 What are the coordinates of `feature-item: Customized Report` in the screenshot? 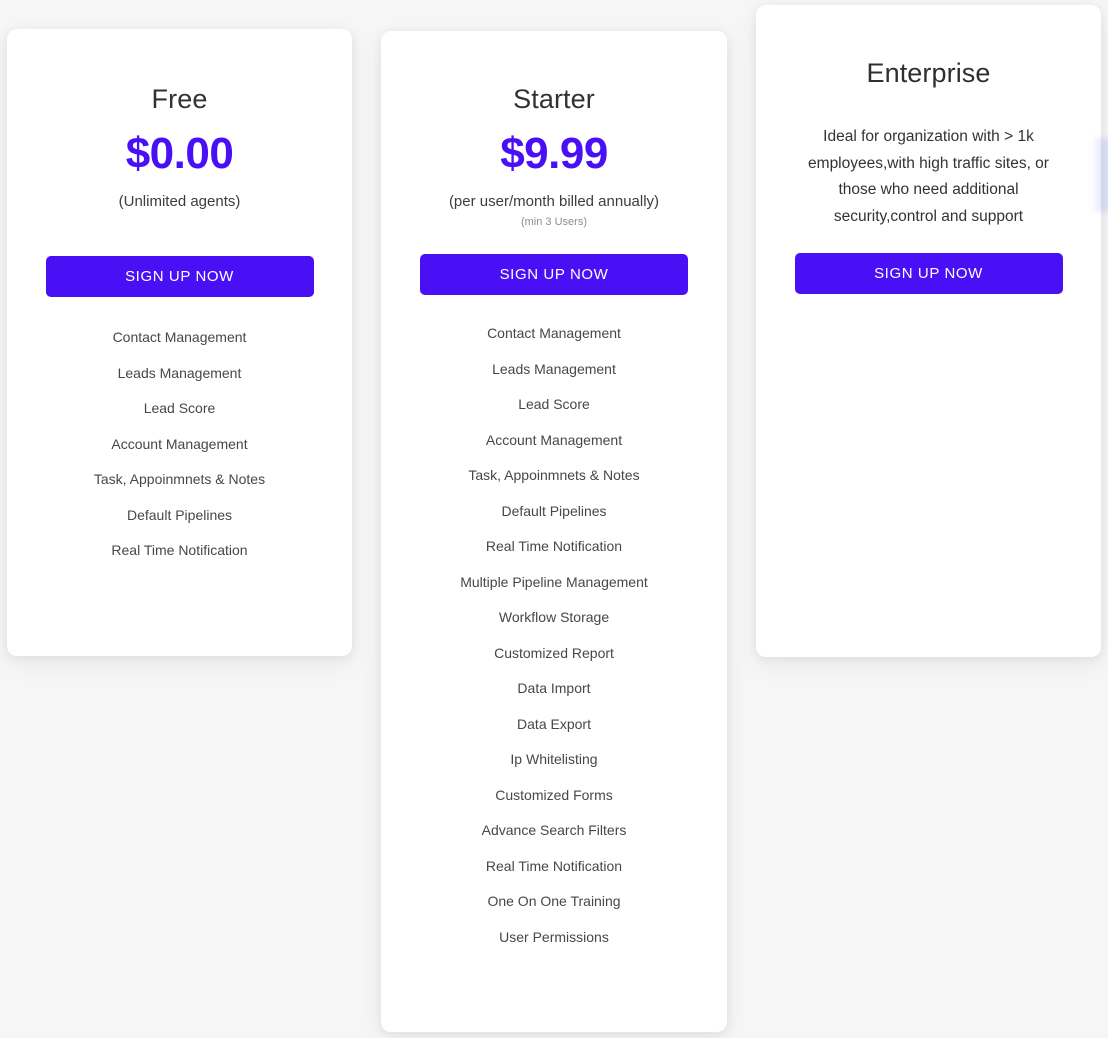 It's located at (554, 652).